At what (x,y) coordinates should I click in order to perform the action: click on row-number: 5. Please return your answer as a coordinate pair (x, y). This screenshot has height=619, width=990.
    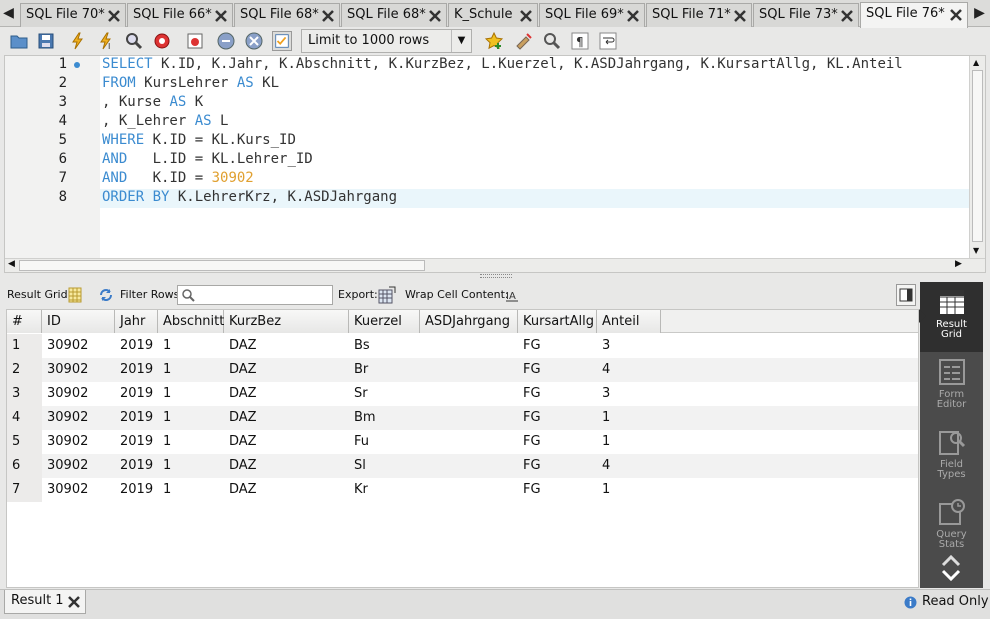
    Looking at the image, I should click on (24, 442).